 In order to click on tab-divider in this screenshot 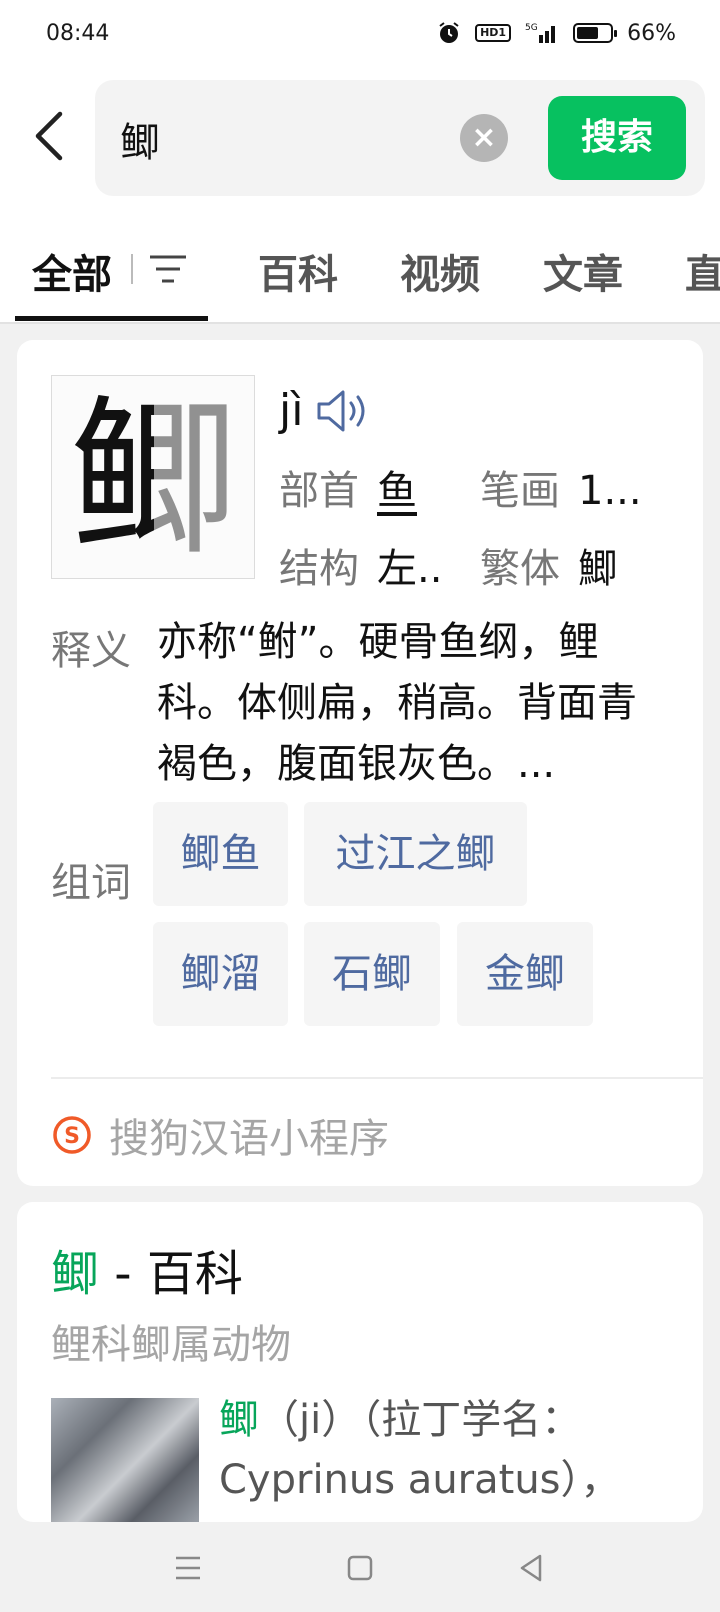, I will do `click(132, 269)`.